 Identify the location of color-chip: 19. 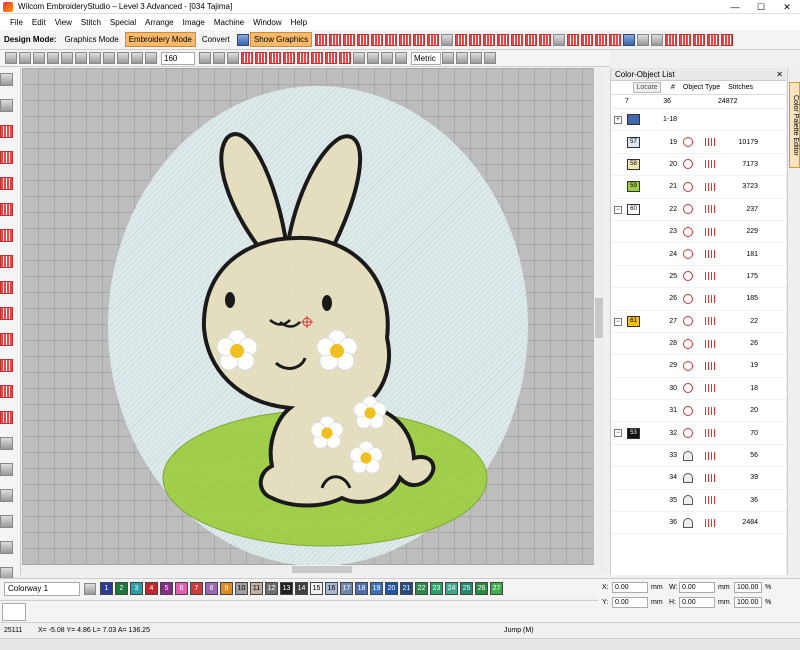
(376, 588).